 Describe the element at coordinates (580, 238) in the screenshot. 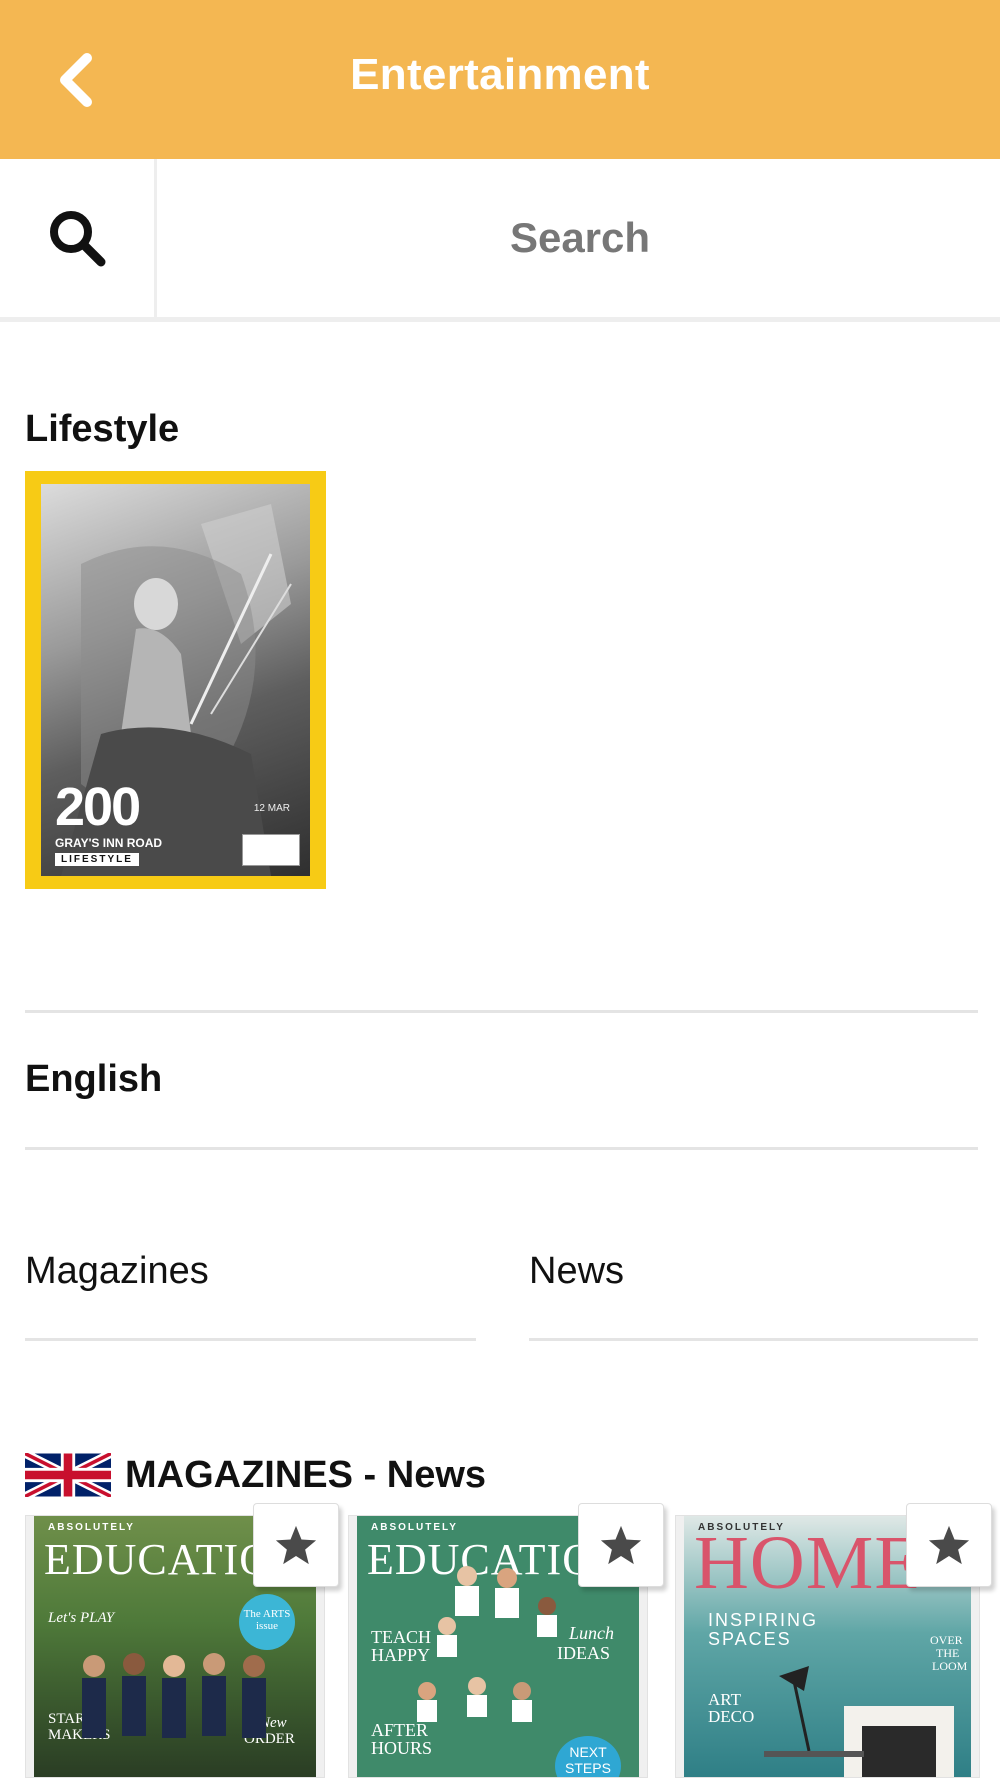

I see `search-input` at that location.